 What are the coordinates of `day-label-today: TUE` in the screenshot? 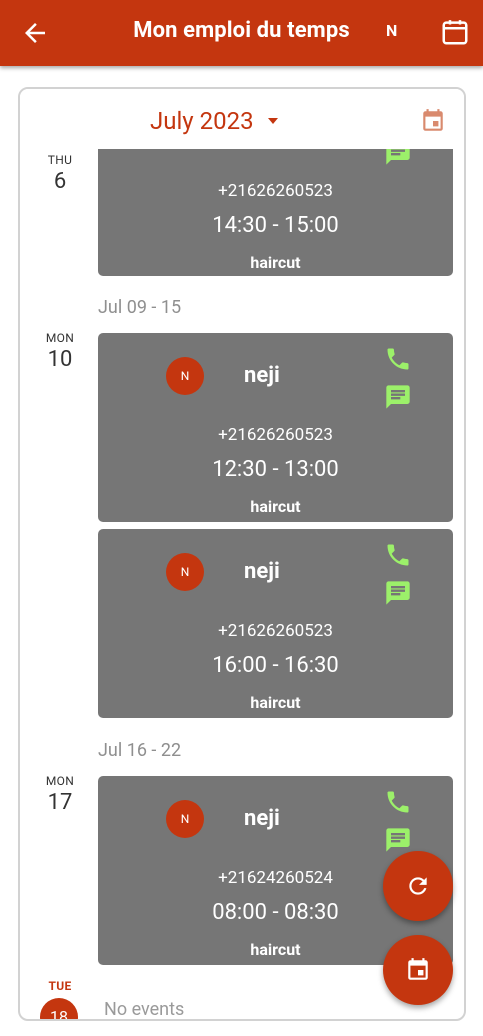 It's located at (60, 986).